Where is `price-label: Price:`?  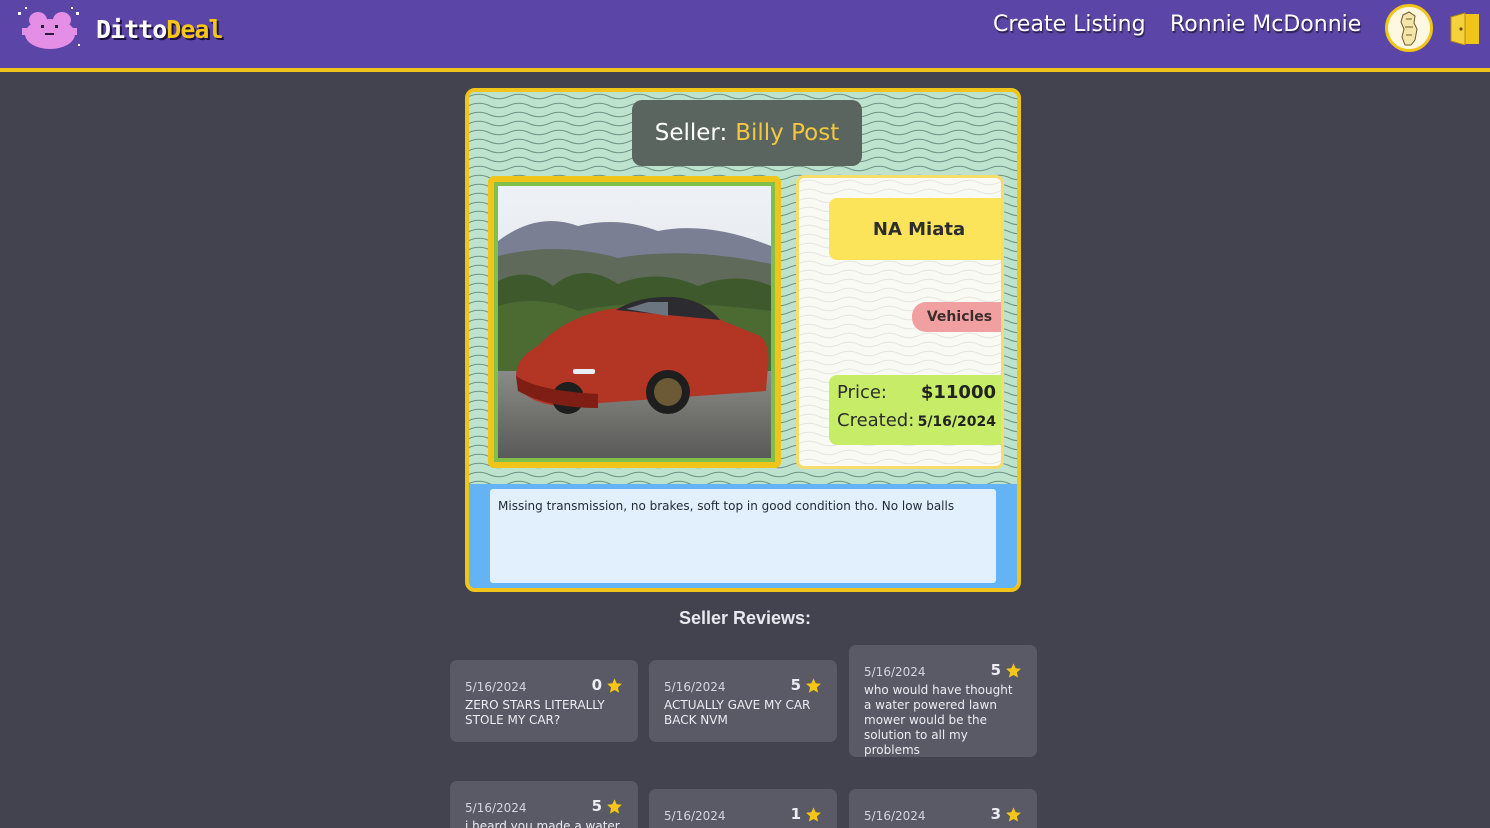 price-label: Price: is located at coordinates (862, 392).